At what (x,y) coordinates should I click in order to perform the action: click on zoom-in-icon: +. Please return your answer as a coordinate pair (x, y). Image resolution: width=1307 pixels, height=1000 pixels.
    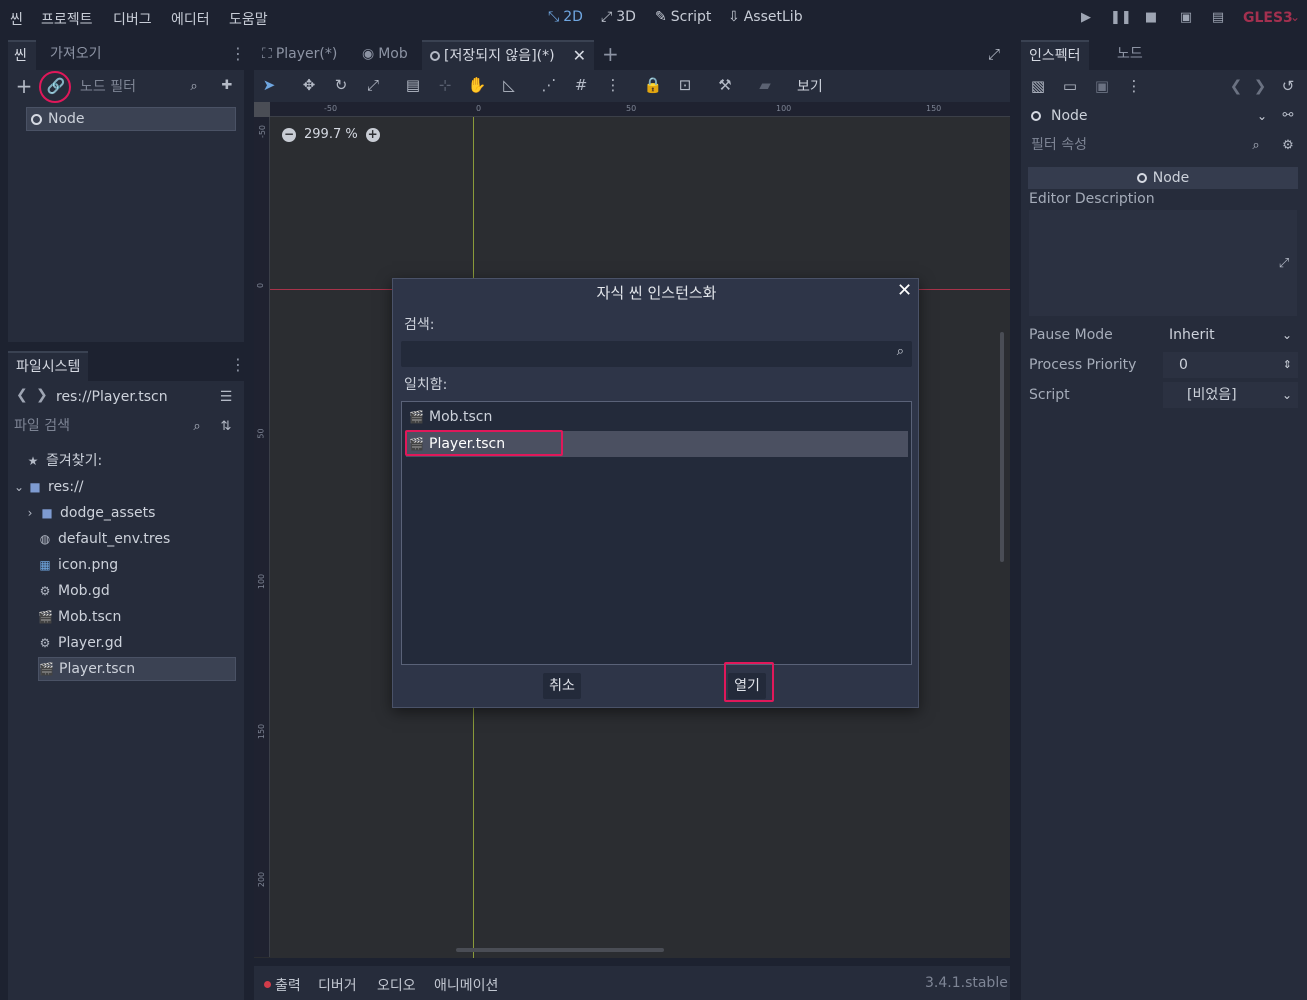
    Looking at the image, I should click on (372, 134).